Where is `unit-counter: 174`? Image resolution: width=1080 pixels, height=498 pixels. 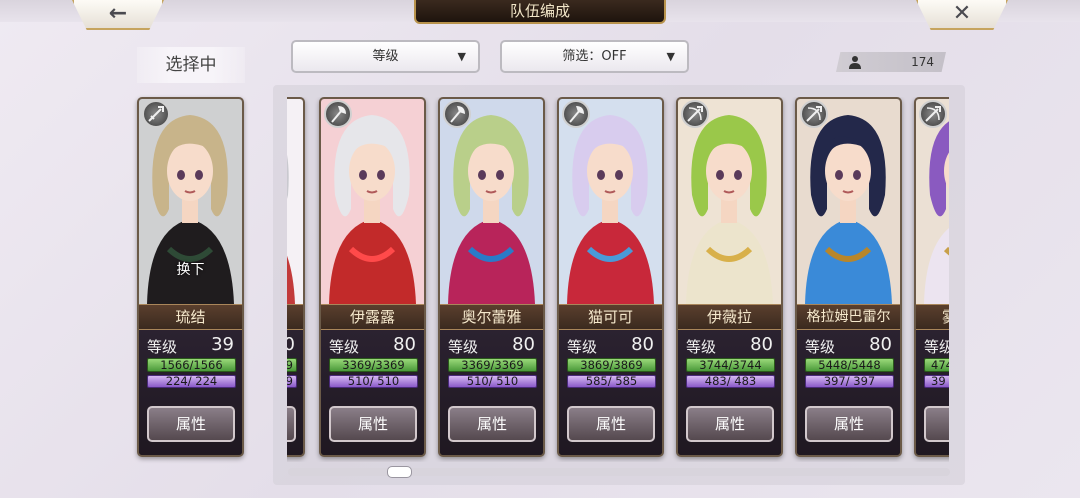 unit-counter: 174 is located at coordinates (891, 62).